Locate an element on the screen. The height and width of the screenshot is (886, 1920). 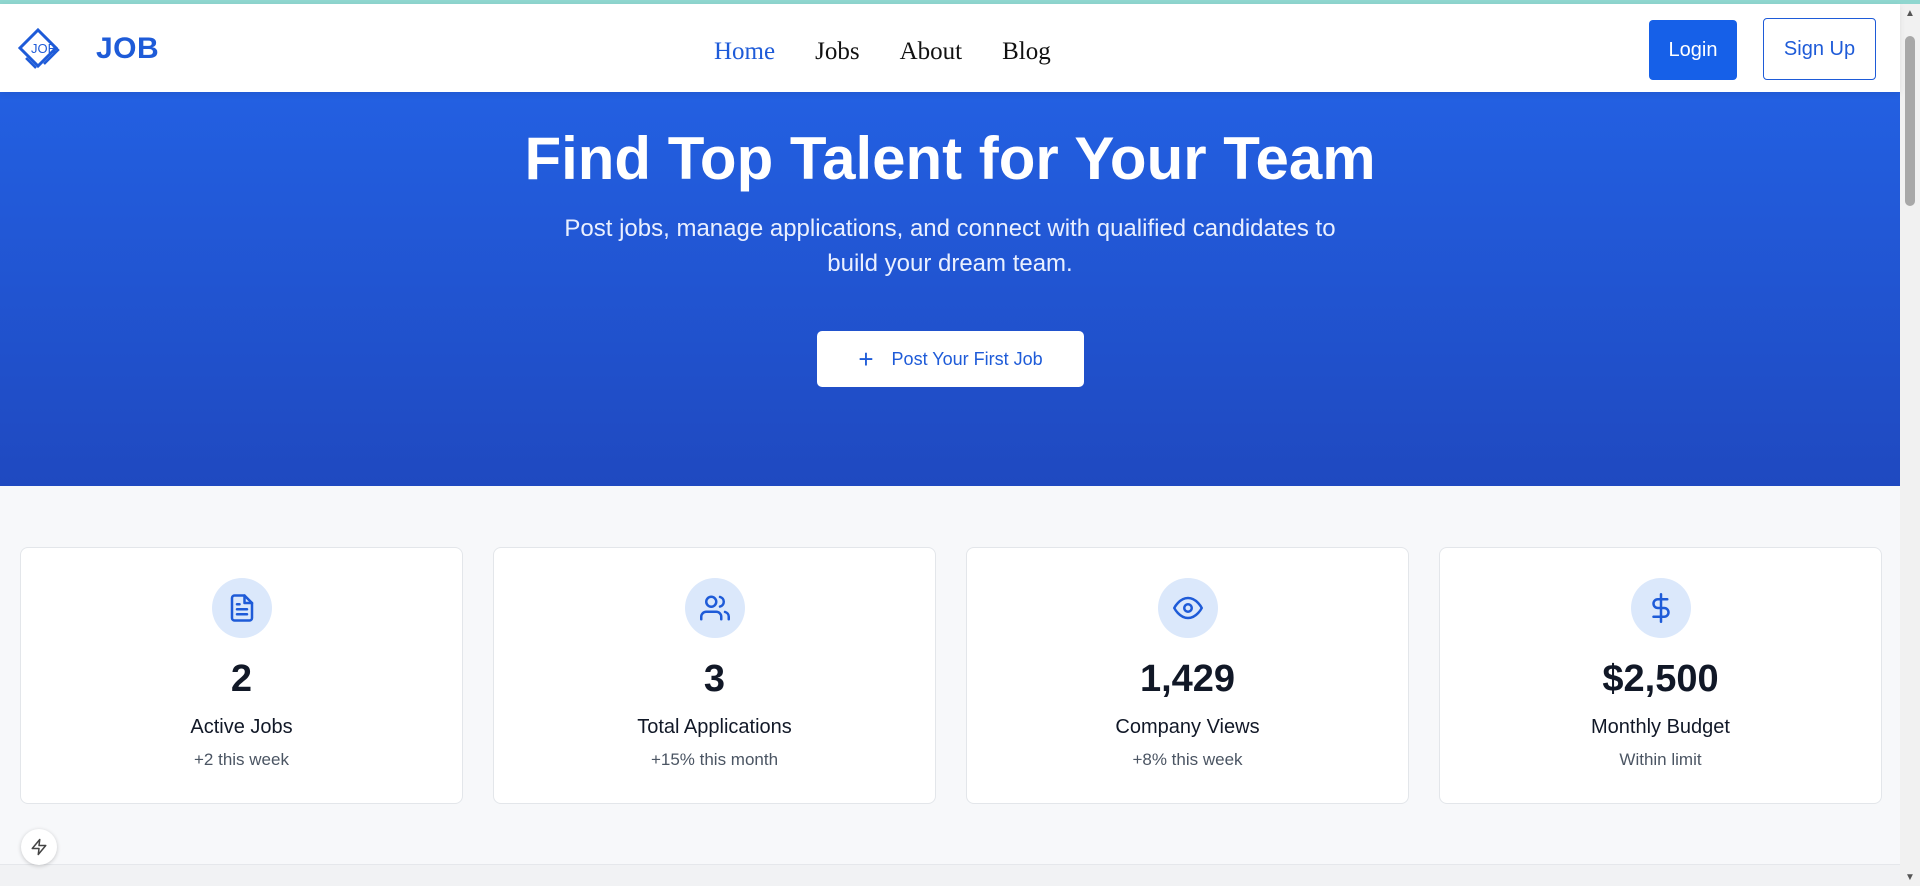
users-icon is located at coordinates (715, 608).